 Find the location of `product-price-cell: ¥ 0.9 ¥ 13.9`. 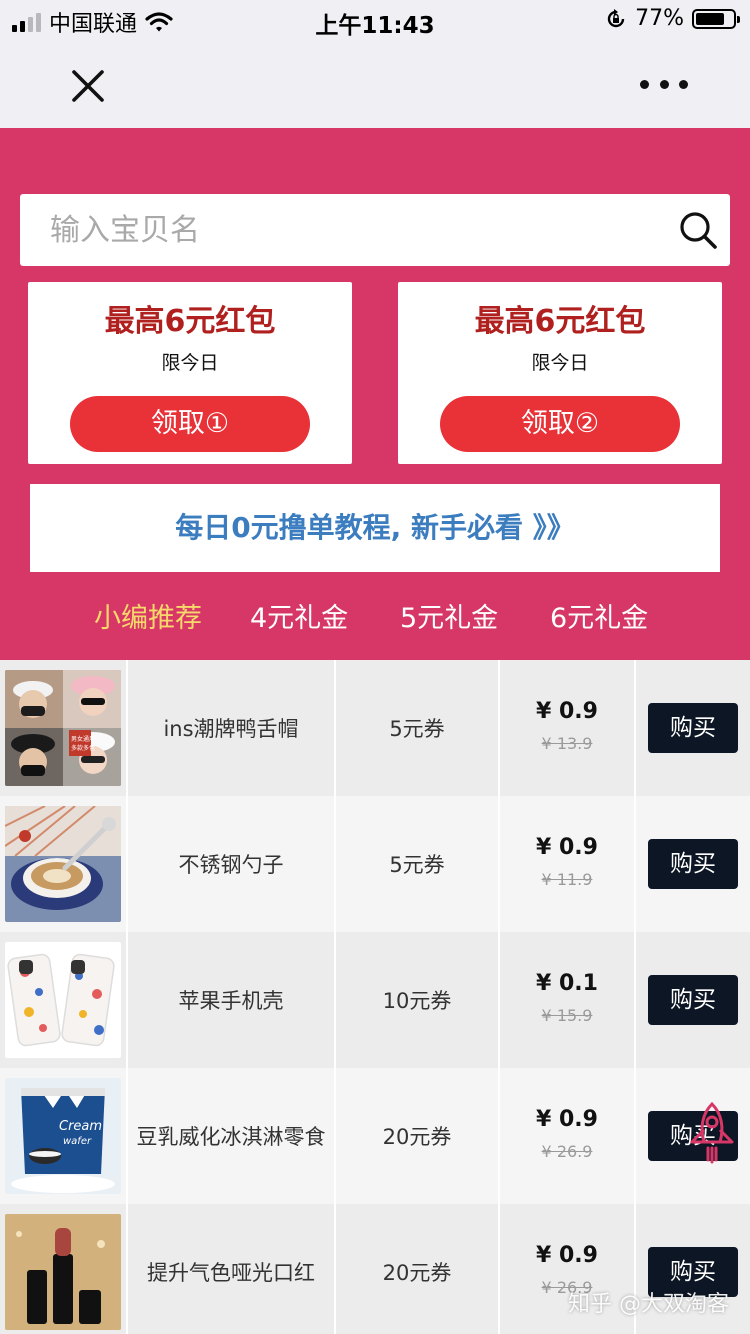

product-price-cell: ¥ 0.9 ¥ 13.9 is located at coordinates (568, 728).